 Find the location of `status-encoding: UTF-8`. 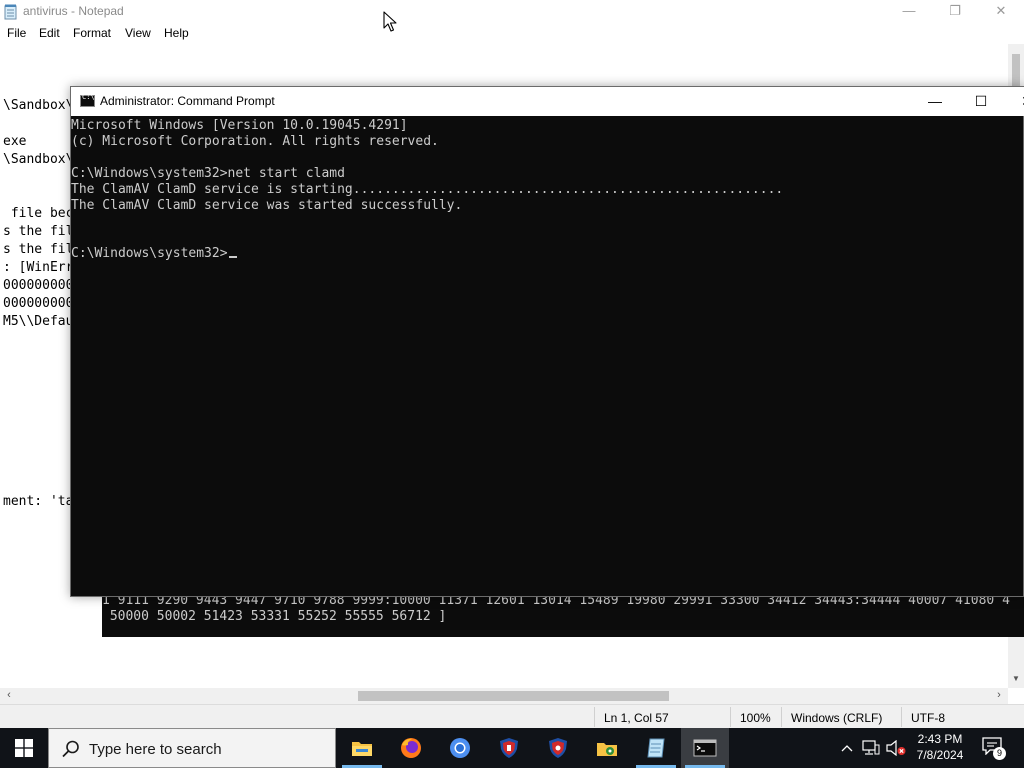

status-encoding: UTF-8 is located at coordinates (928, 718).